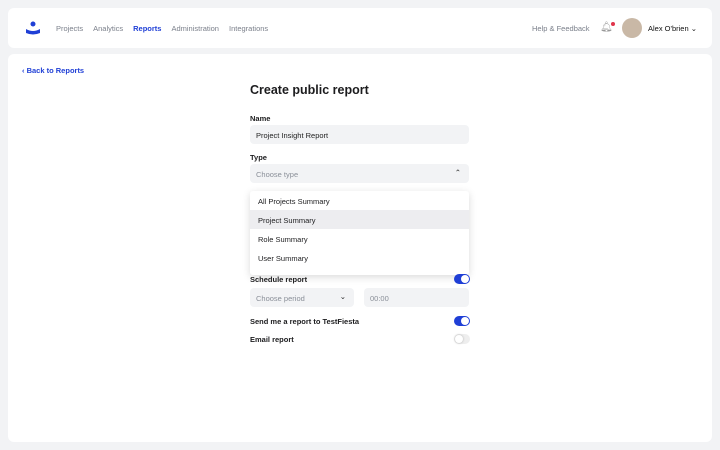 The image size is (720, 450). I want to click on type-option: All Projects Summary, so click(359, 200).